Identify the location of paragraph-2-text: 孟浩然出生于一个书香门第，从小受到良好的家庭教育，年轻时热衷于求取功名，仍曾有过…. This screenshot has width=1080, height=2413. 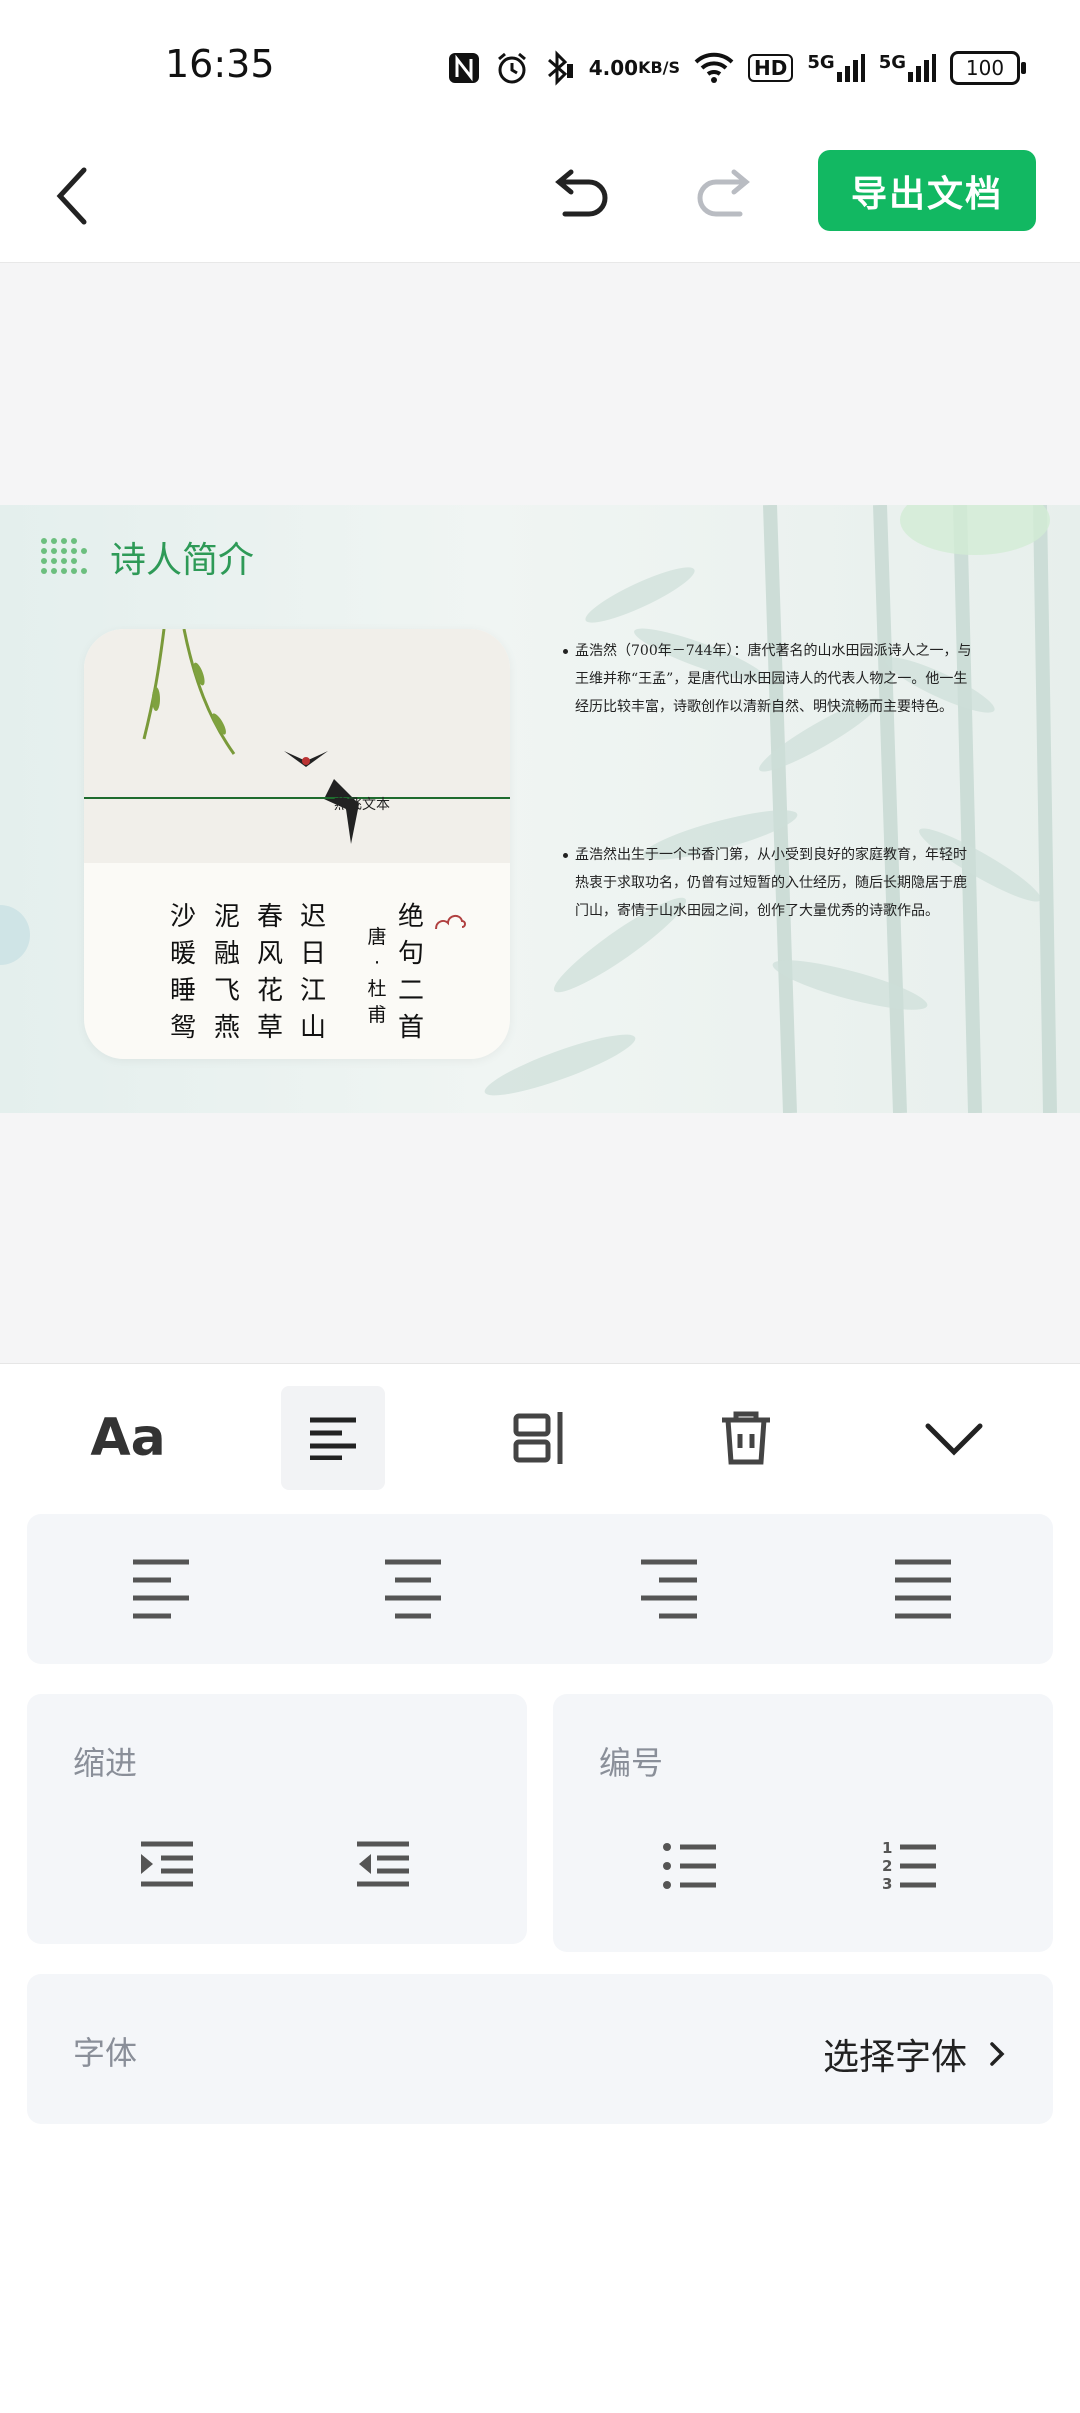
(771, 883).